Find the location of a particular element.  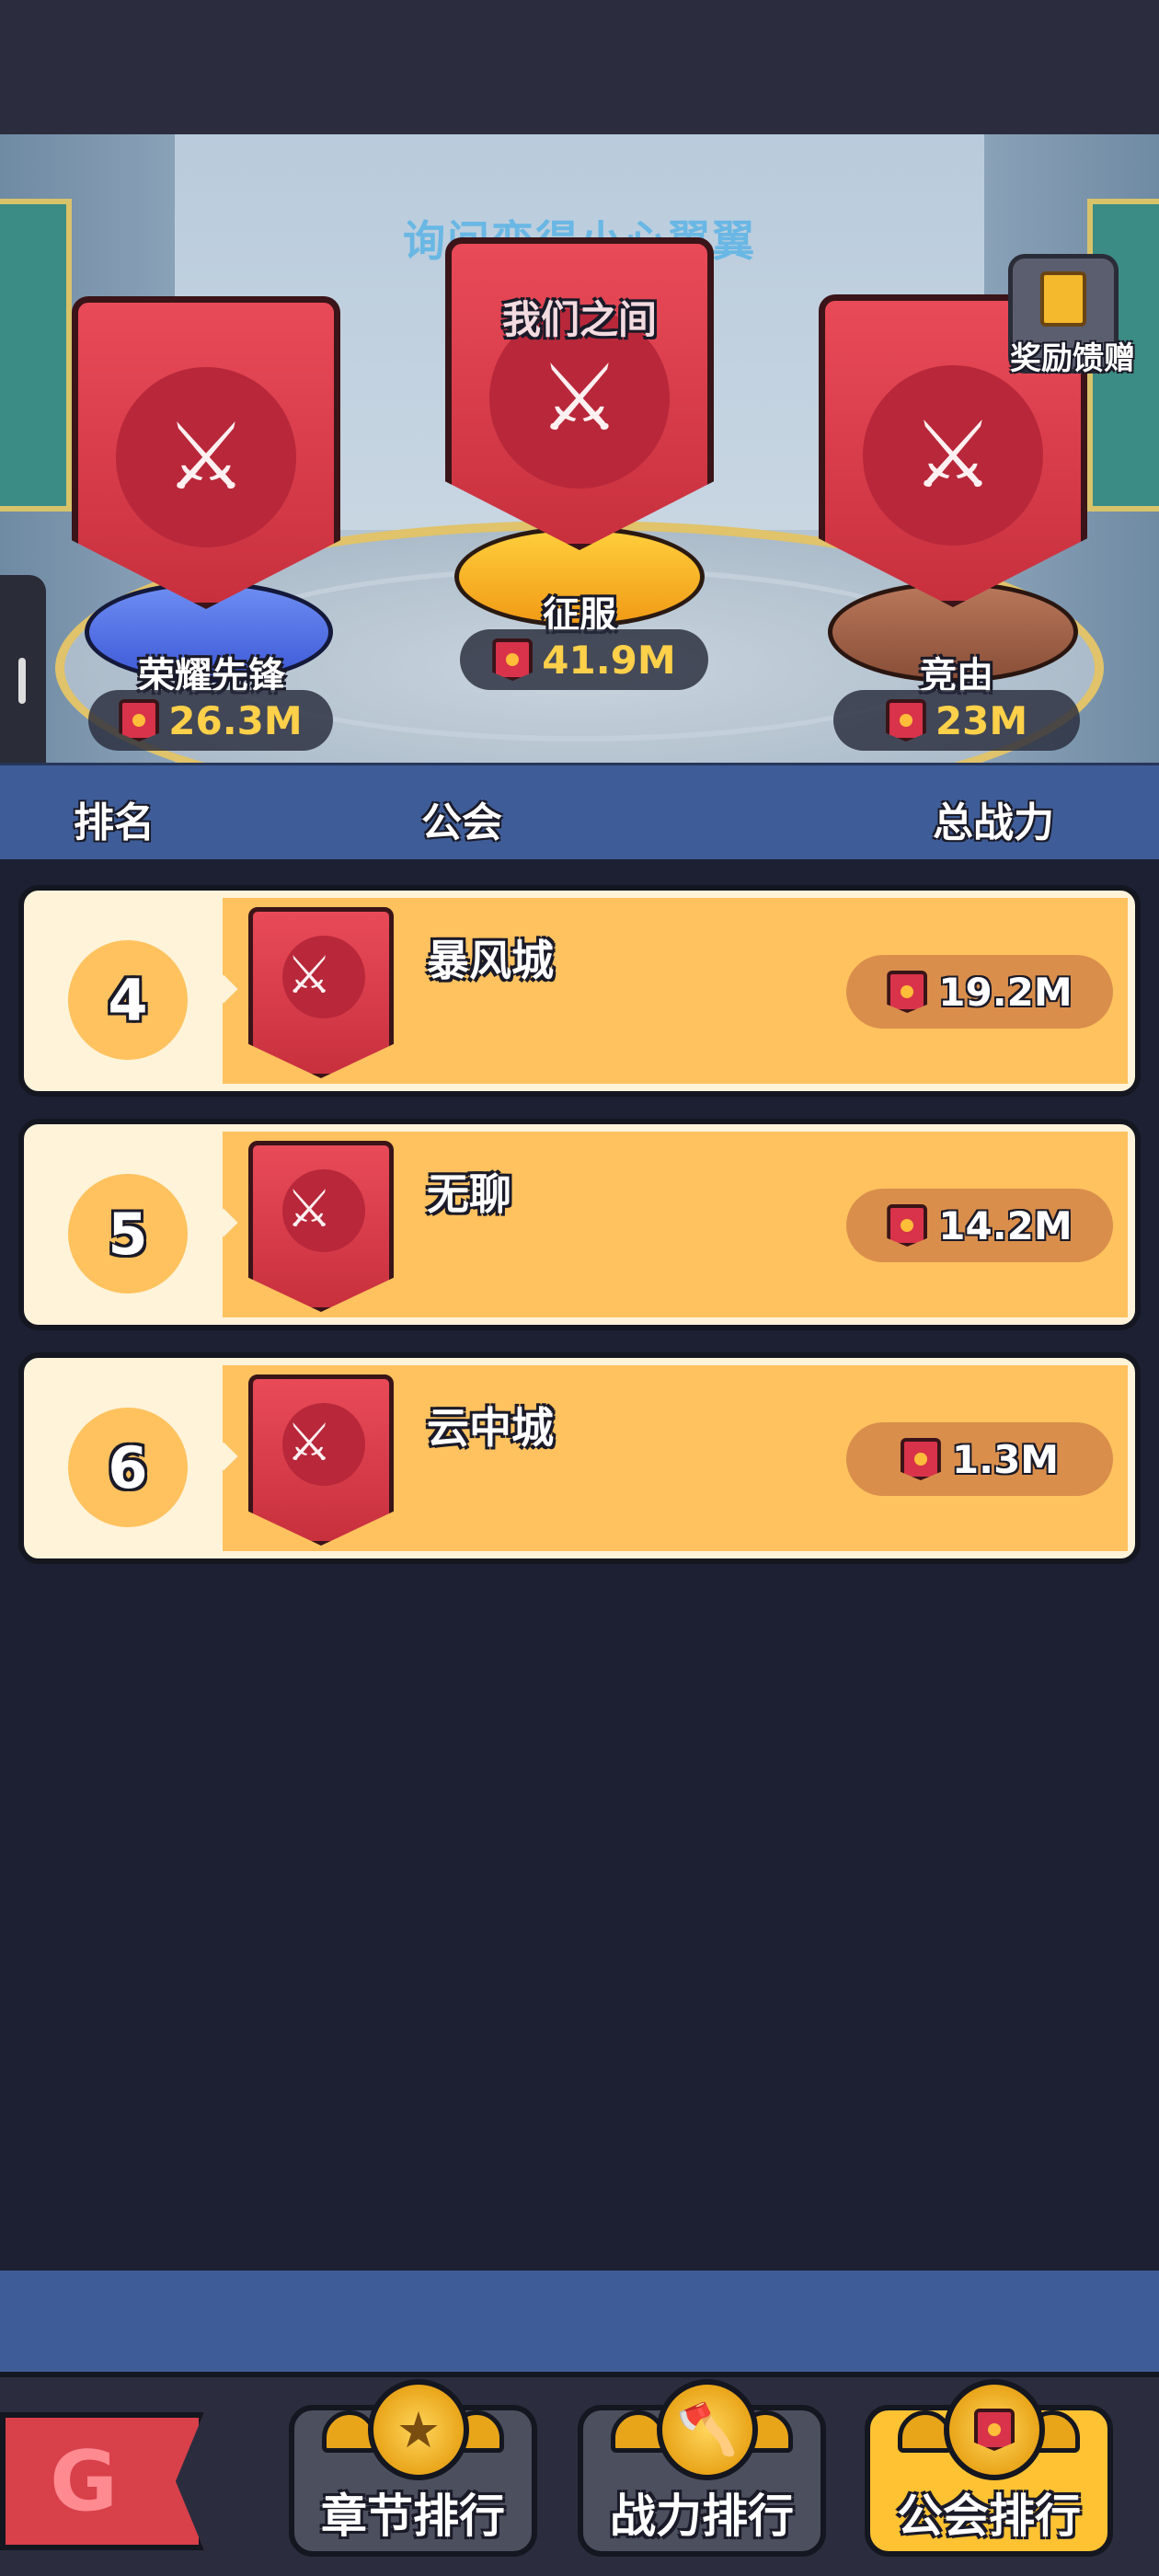

podium-power-third: 23M is located at coordinates (956, 720).